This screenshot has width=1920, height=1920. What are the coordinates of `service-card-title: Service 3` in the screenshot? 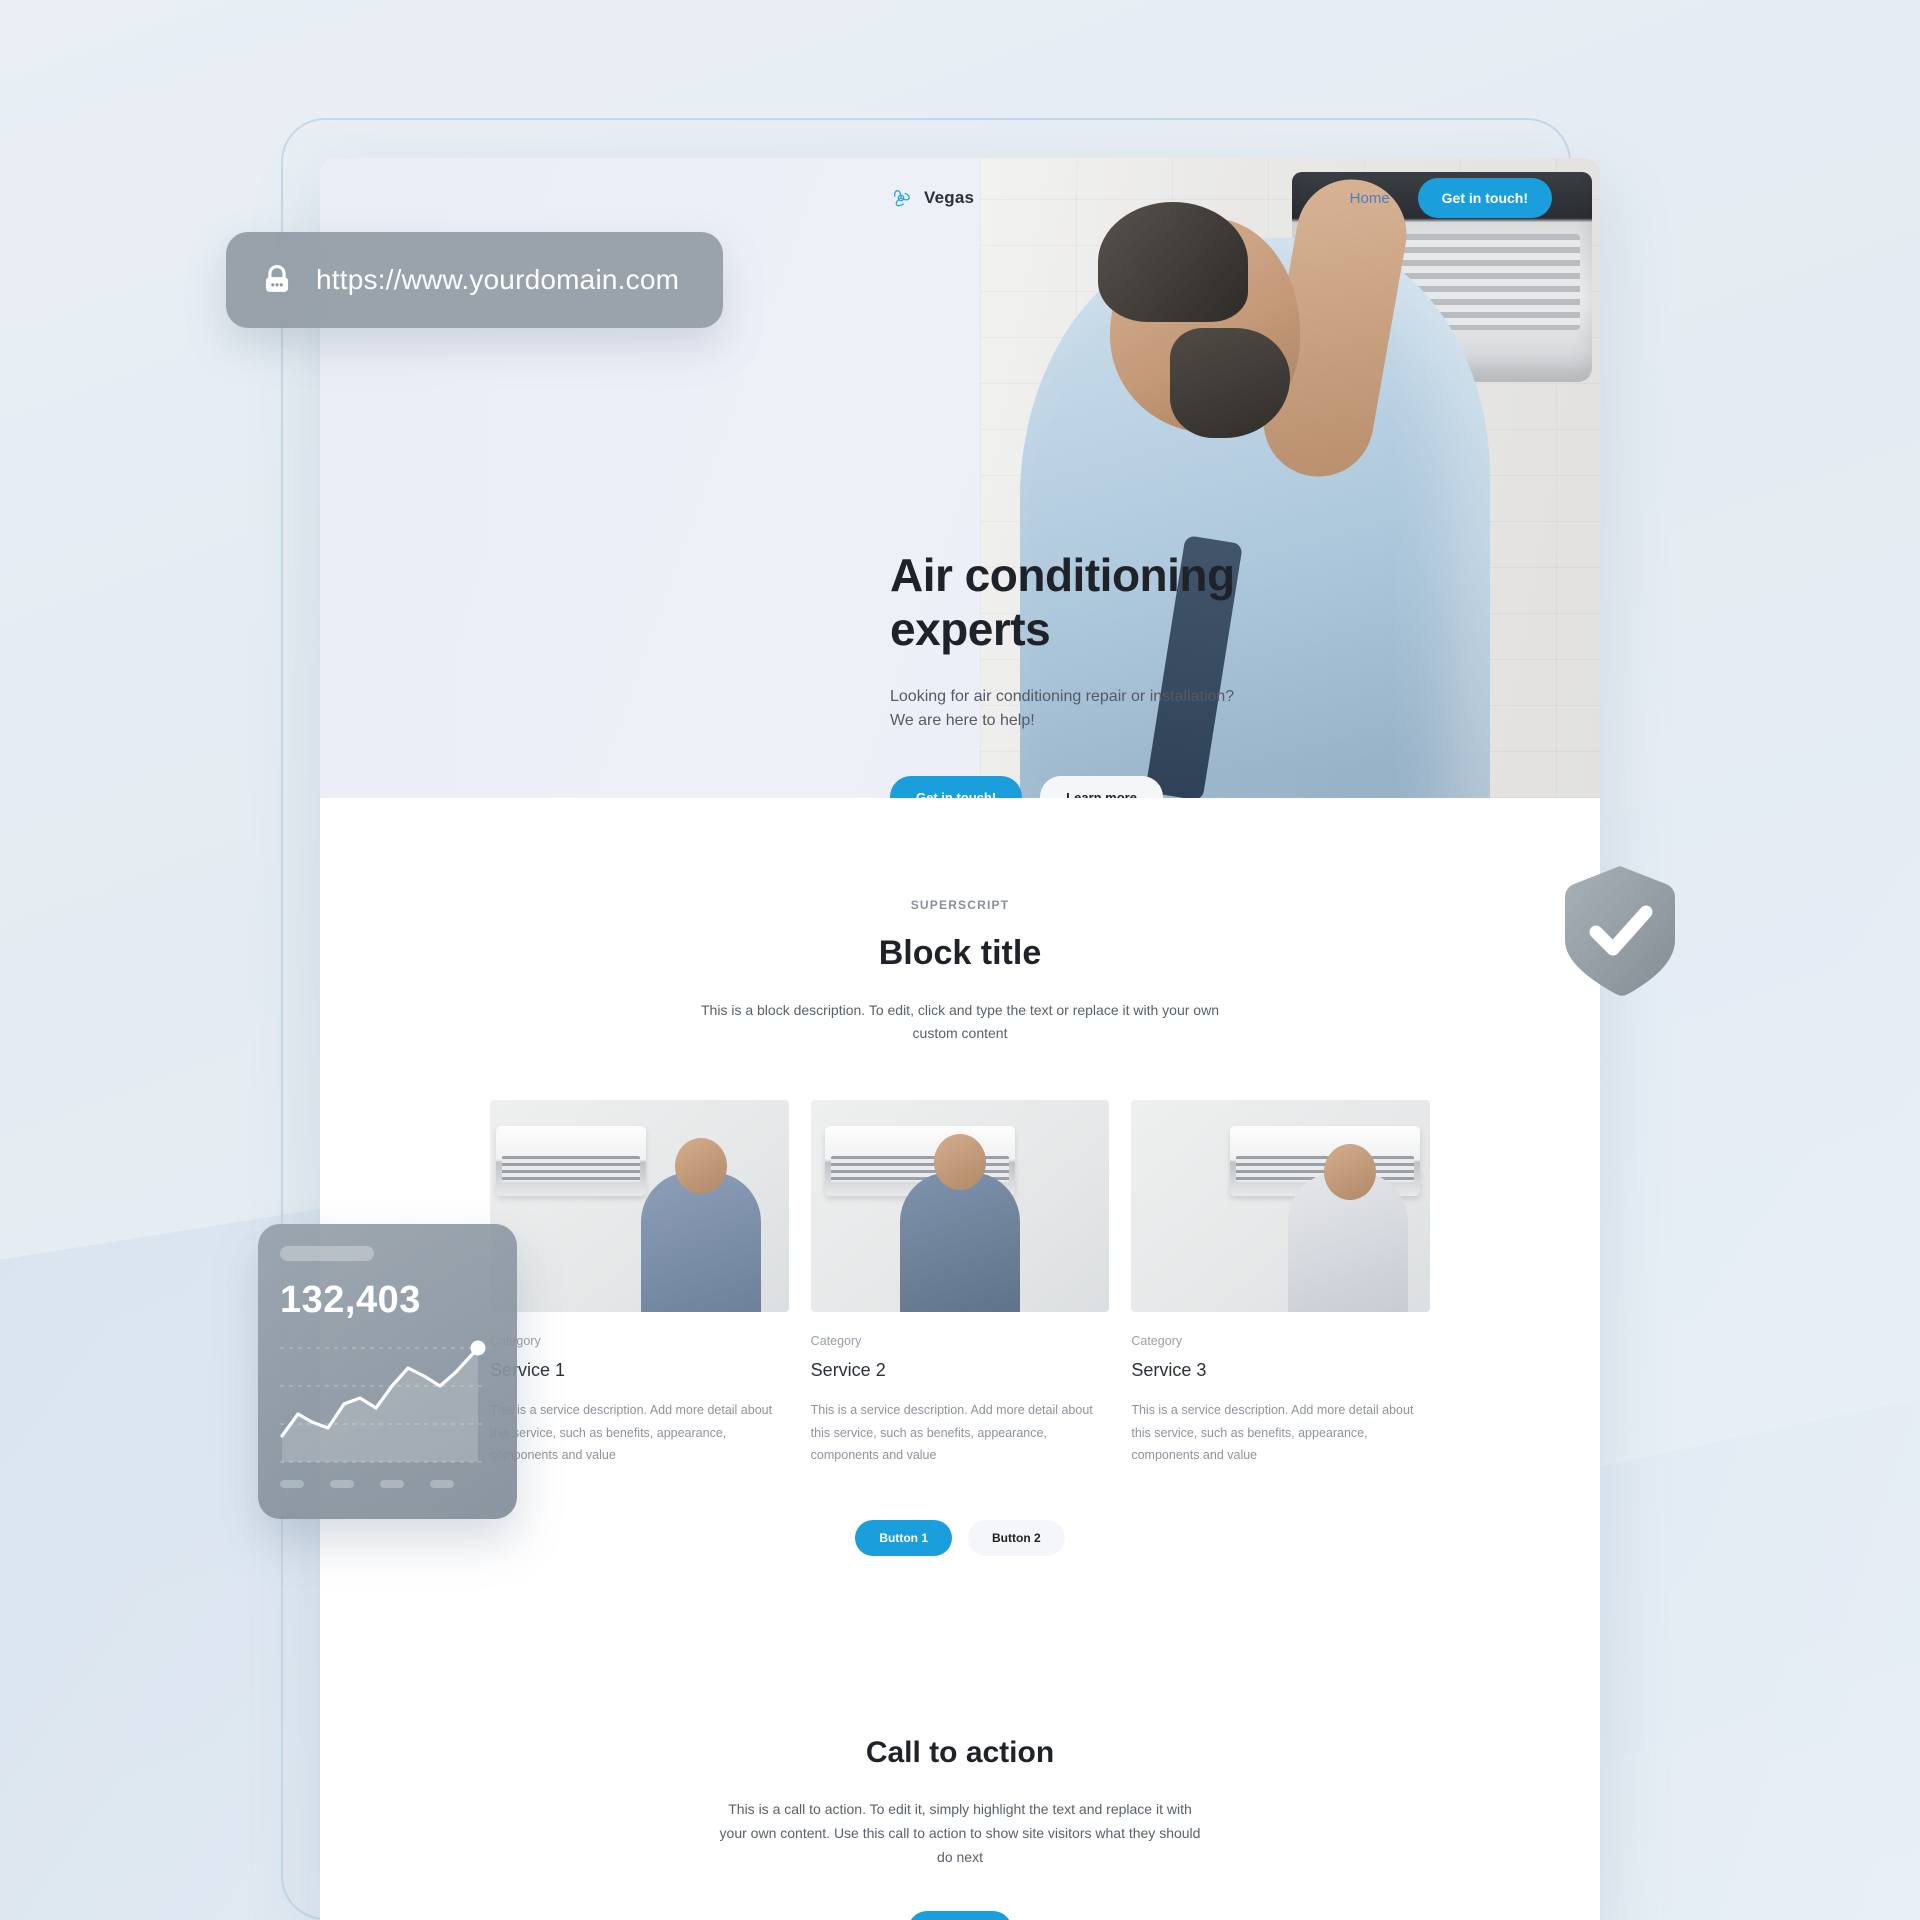 It's located at (1169, 1370).